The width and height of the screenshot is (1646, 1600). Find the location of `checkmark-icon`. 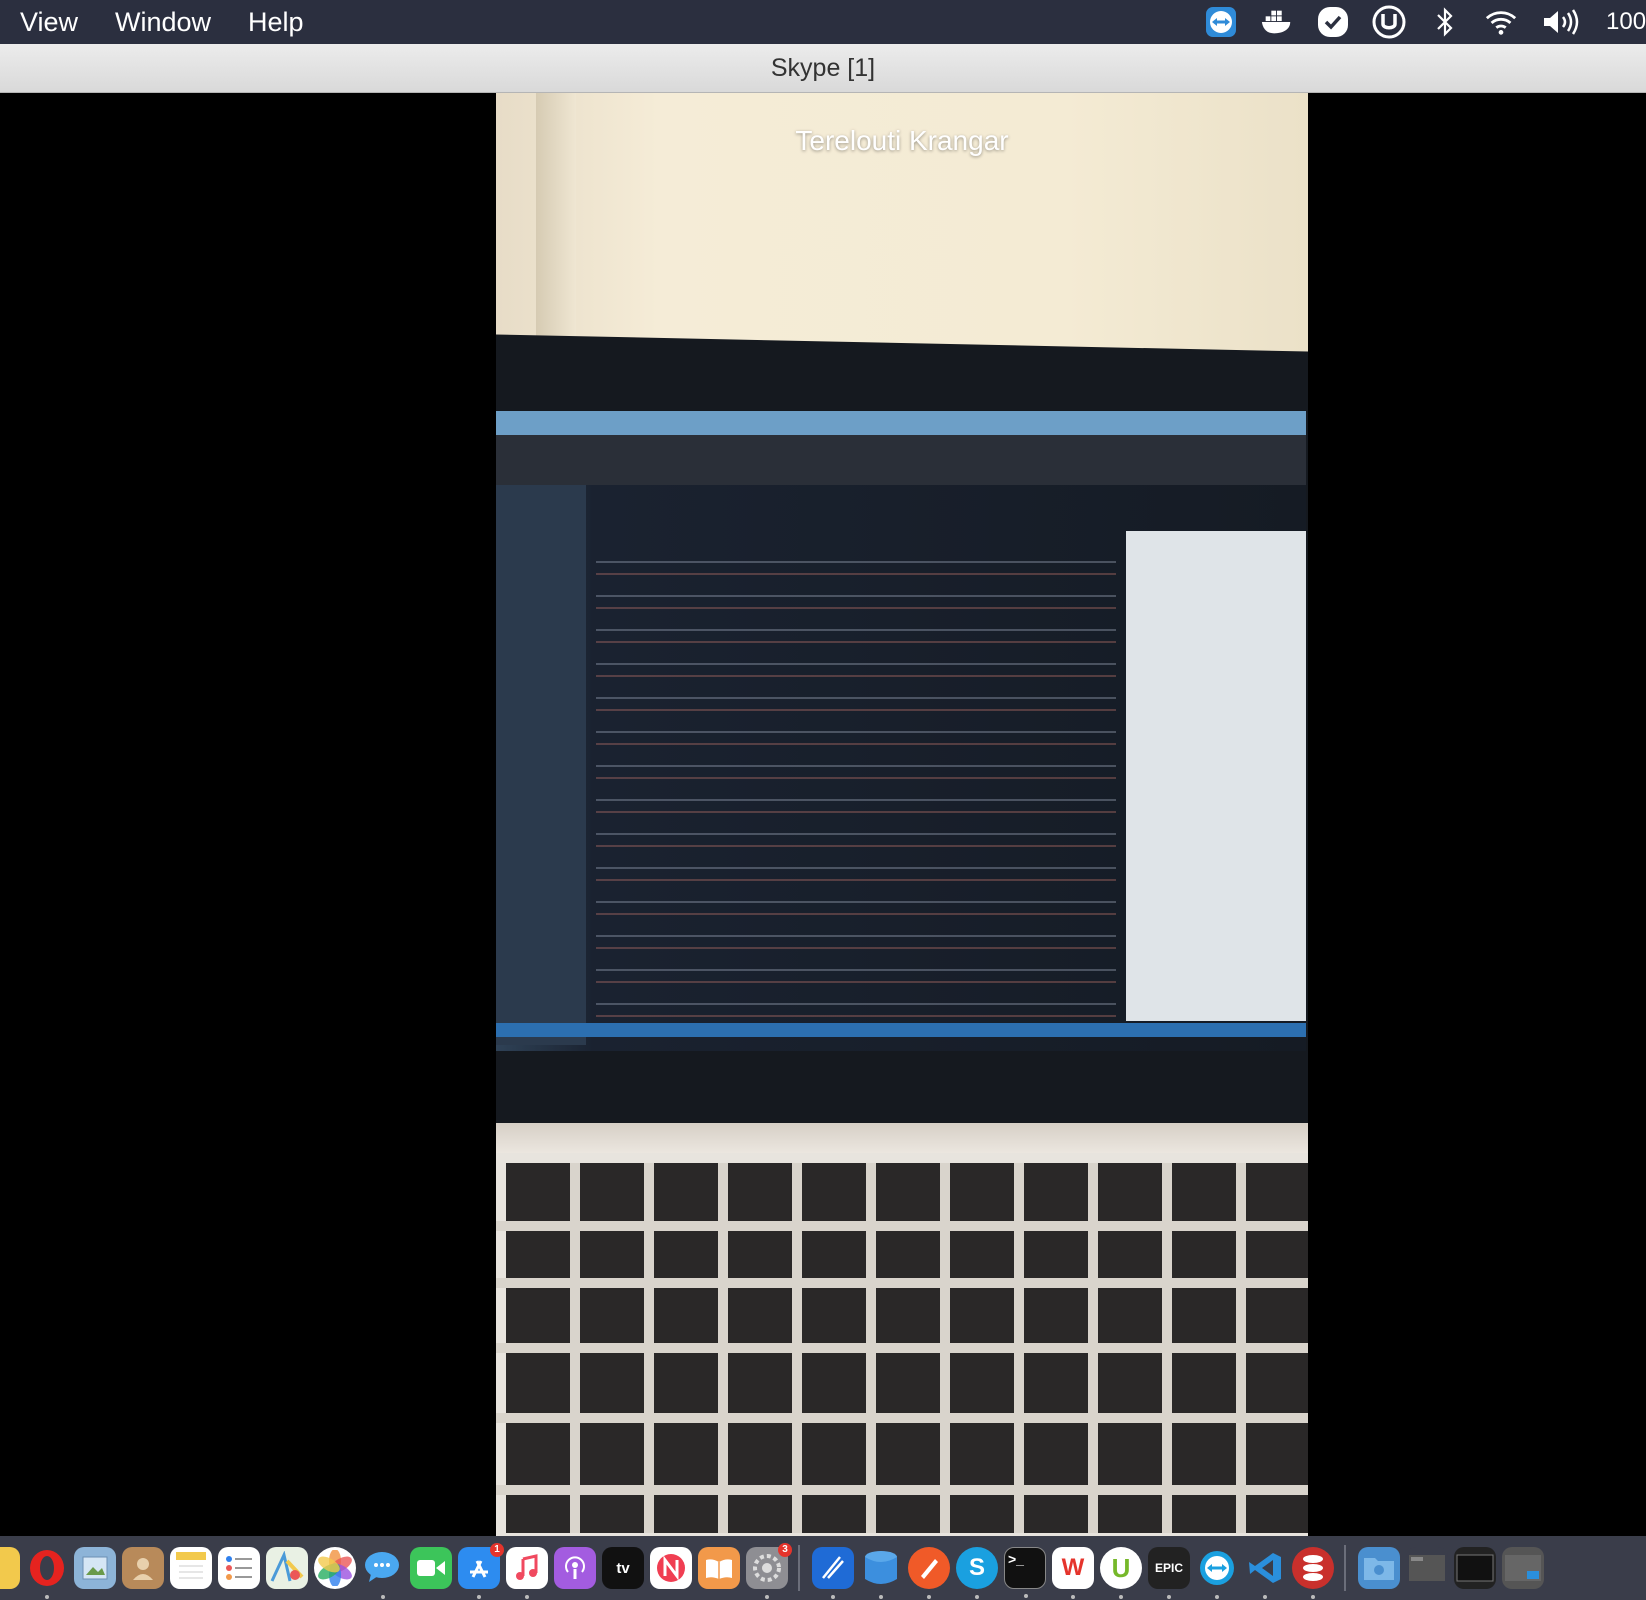

checkmark-icon is located at coordinates (1333, 22).